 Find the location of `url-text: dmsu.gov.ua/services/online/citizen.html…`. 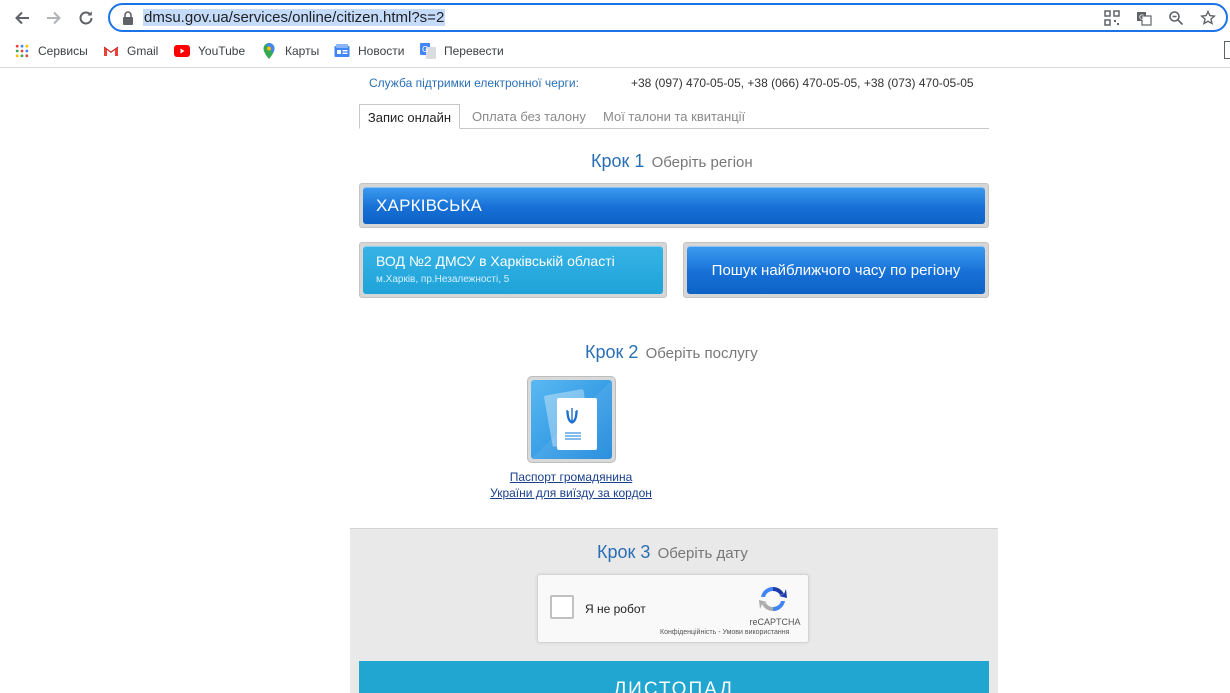

url-text: dmsu.gov.ua/services/online/citizen.html… is located at coordinates (294, 17).